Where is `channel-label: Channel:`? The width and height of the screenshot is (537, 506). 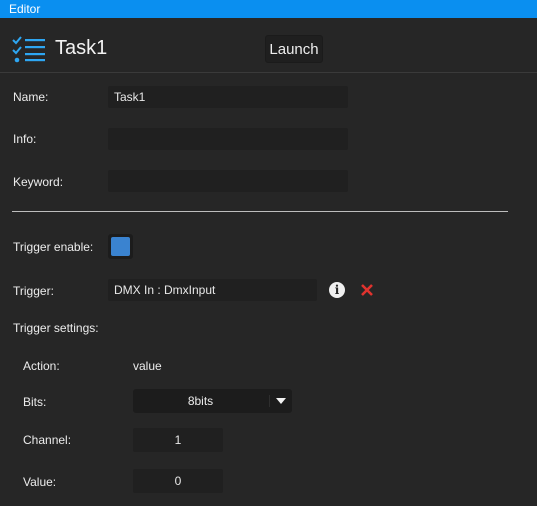 channel-label: Channel: is located at coordinates (47, 440).